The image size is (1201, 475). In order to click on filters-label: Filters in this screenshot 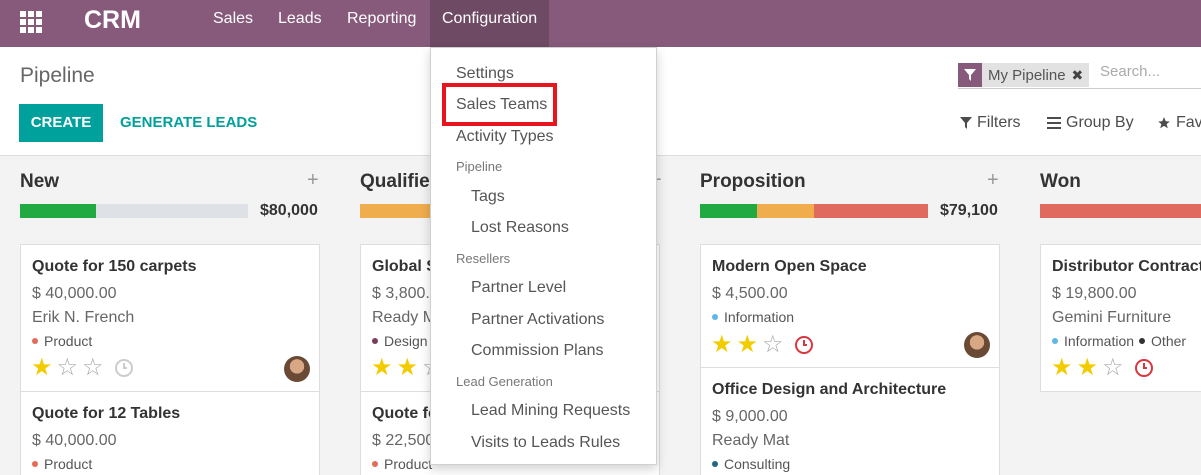, I will do `click(999, 122)`.